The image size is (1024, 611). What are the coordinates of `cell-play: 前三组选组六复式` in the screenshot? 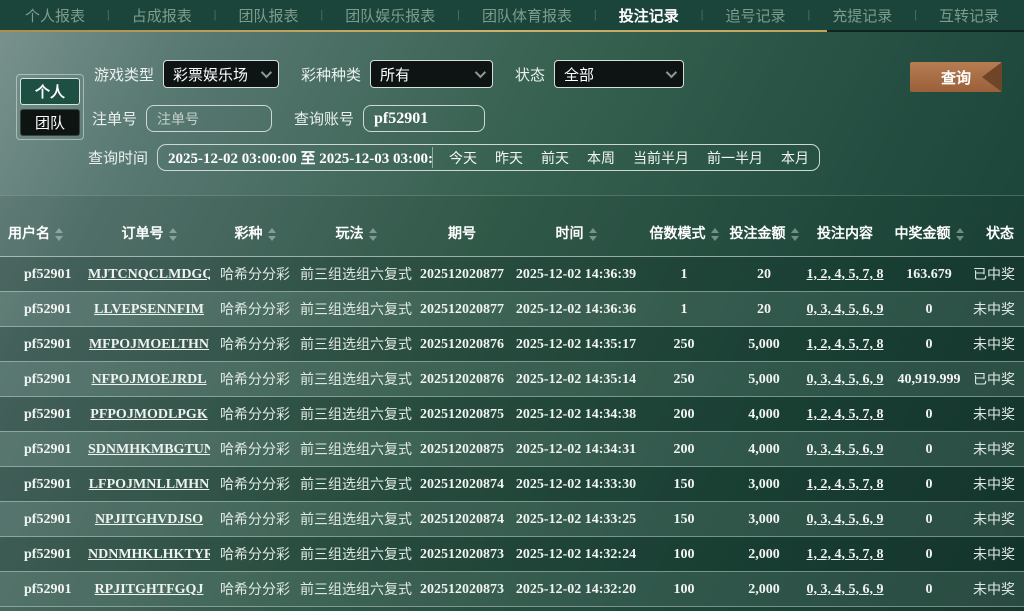 It's located at (356, 448).